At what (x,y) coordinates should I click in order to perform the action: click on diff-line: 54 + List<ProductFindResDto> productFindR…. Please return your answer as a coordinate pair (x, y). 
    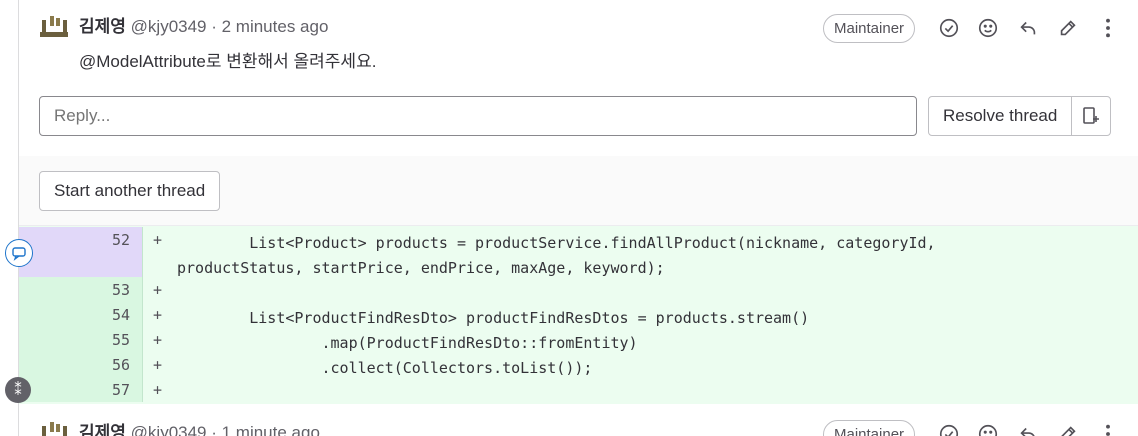
    Looking at the image, I should click on (578, 314).